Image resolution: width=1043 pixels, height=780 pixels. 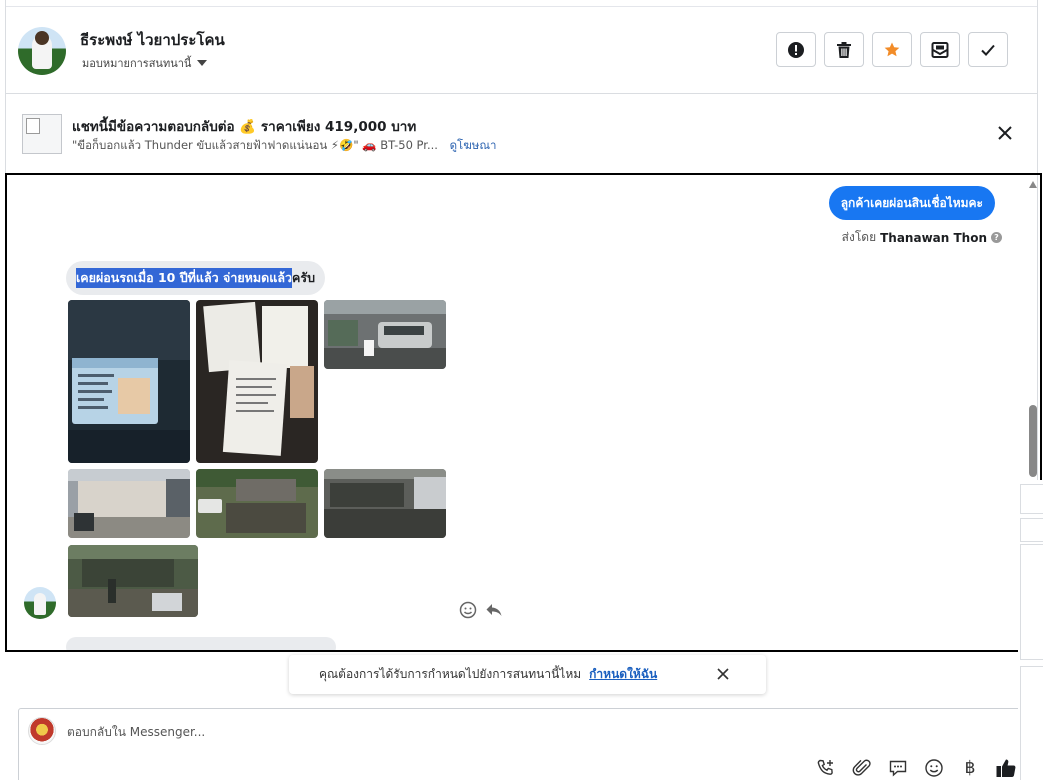 What do you see at coordinates (916, 768) in the screenshot?
I see `composer-tools: ฿` at bounding box center [916, 768].